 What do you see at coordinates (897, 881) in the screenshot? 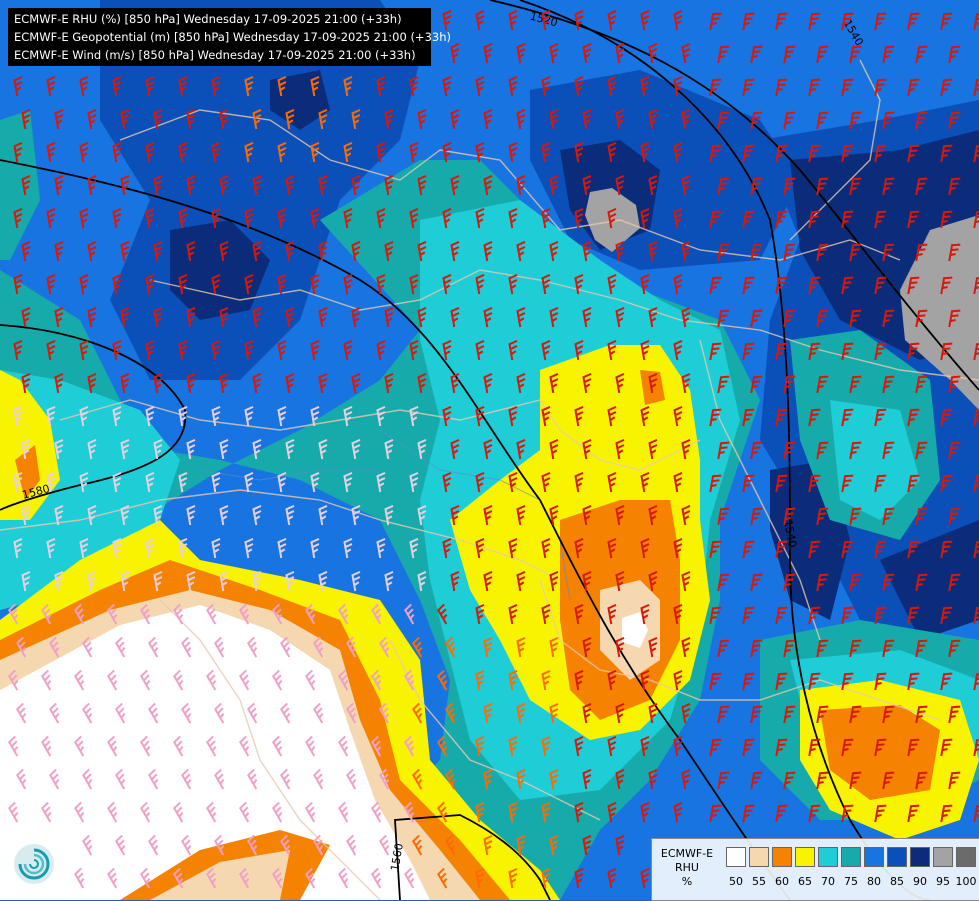
I see `legend-tick-label: 85` at bounding box center [897, 881].